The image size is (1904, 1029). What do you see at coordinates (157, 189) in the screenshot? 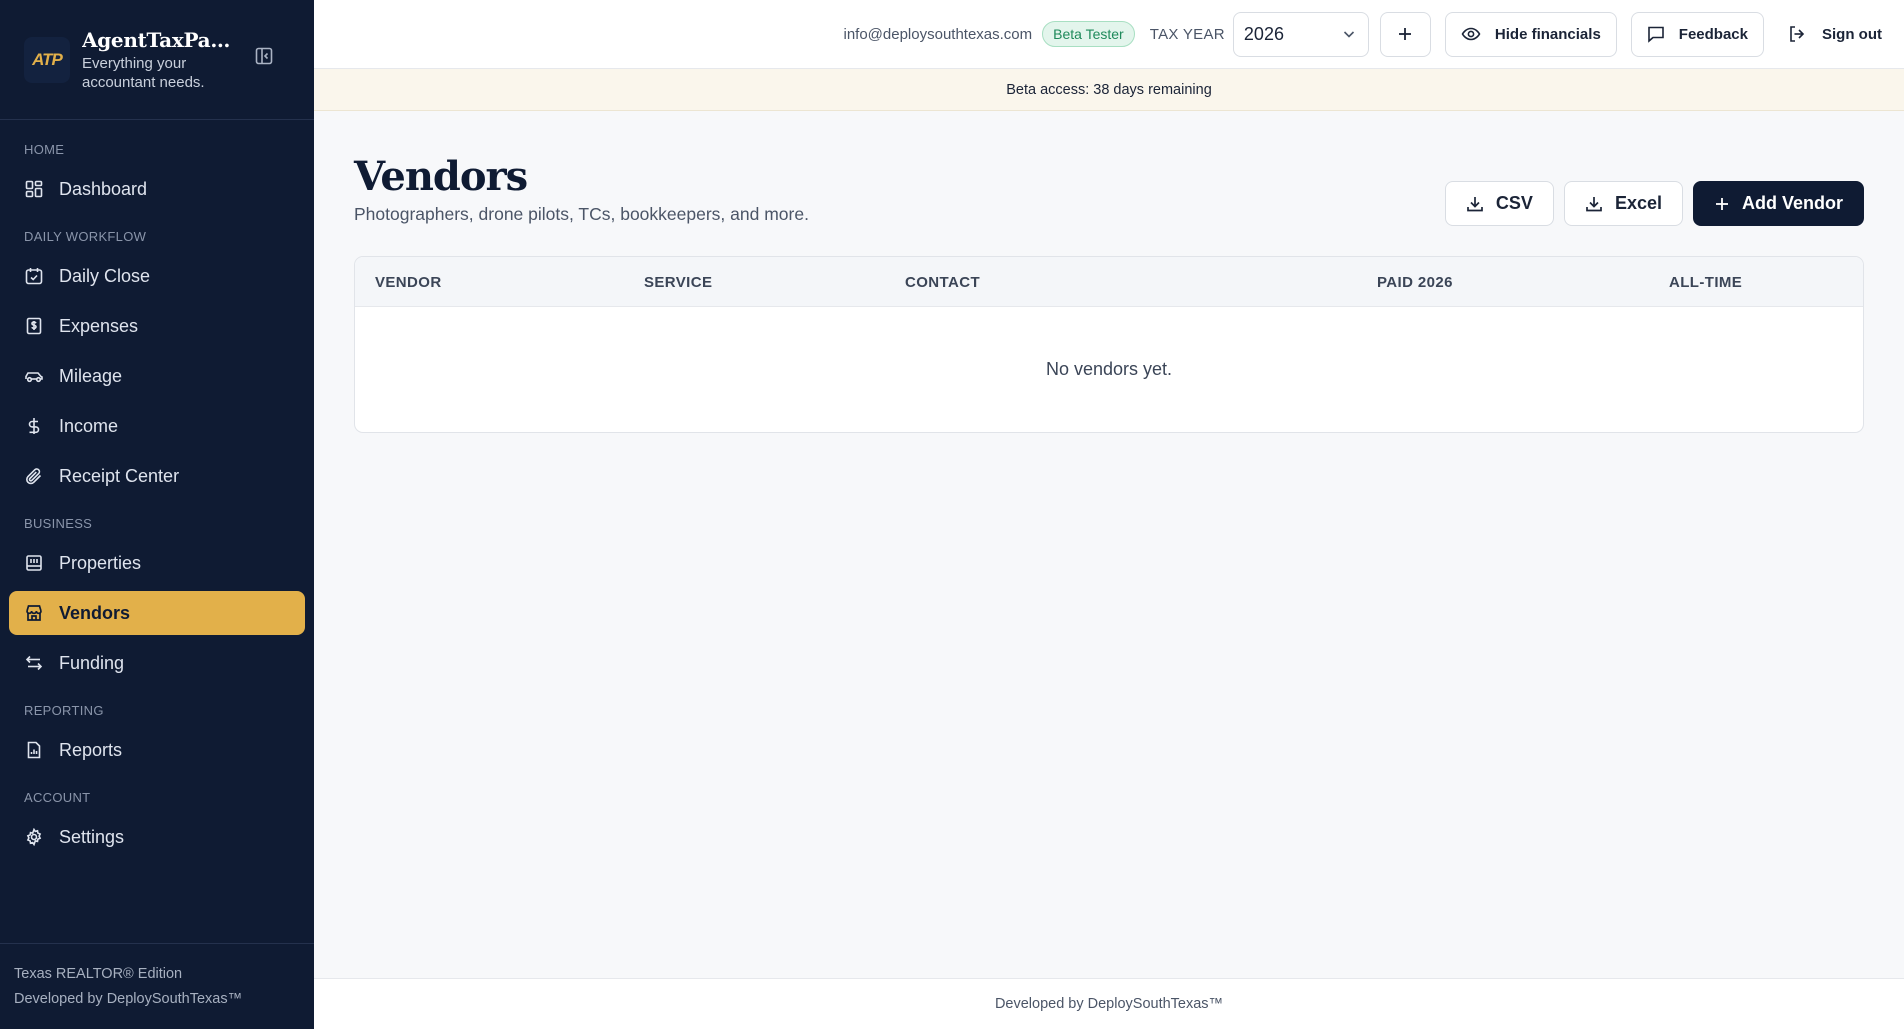
I see `sidebar-item-dashboard: Dashboard` at bounding box center [157, 189].